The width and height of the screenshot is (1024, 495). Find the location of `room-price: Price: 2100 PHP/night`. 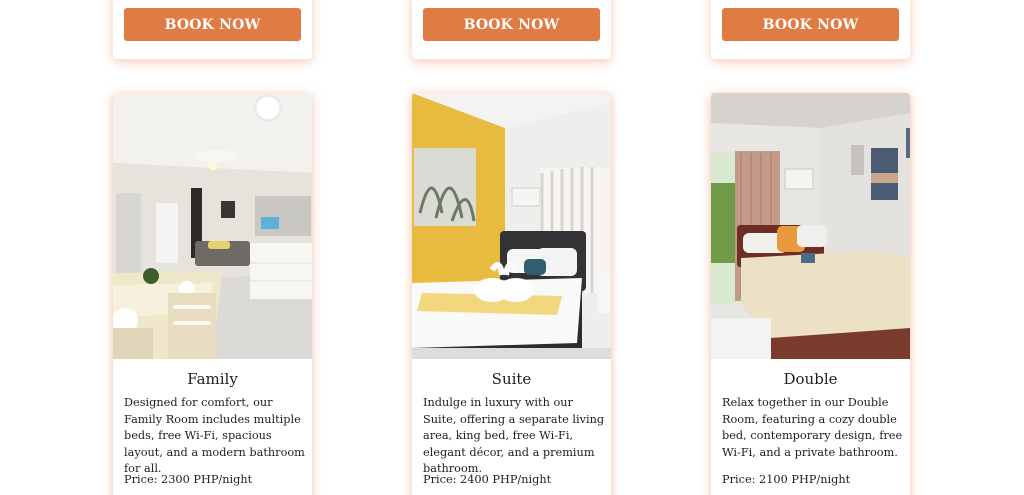

room-price: Price: 2100 PHP/night is located at coordinates (786, 479).